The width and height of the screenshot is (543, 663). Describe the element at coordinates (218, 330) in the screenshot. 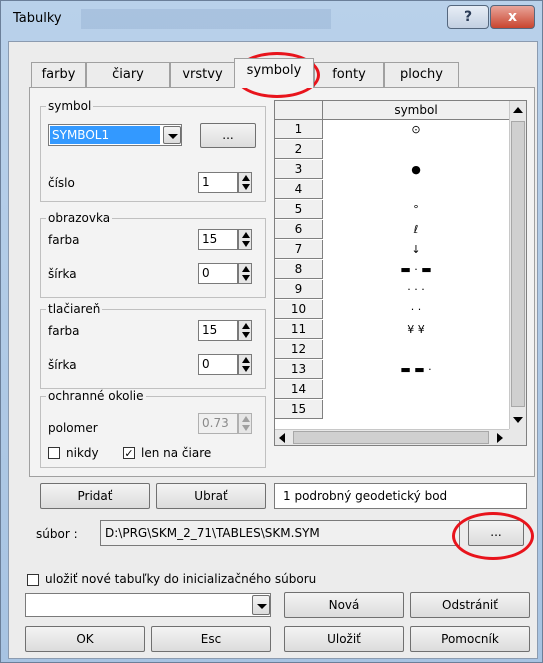

I see `tlaciaren-farba-input: 15` at that location.